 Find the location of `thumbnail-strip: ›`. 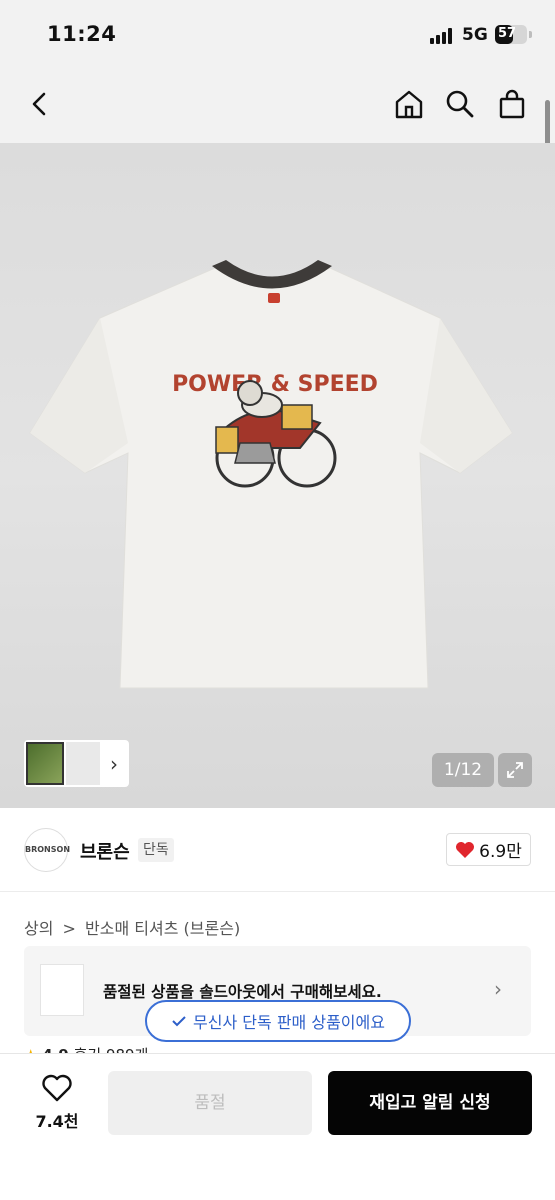

thumbnail-strip: › is located at coordinates (76, 763).